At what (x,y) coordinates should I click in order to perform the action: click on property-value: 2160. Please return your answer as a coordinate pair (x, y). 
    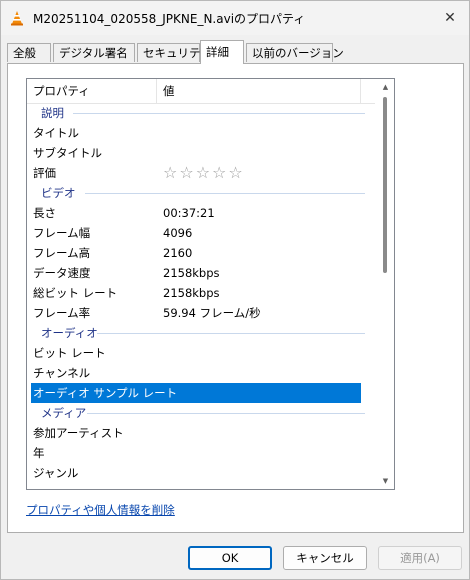
    Looking at the image, I should click on (178, 253).